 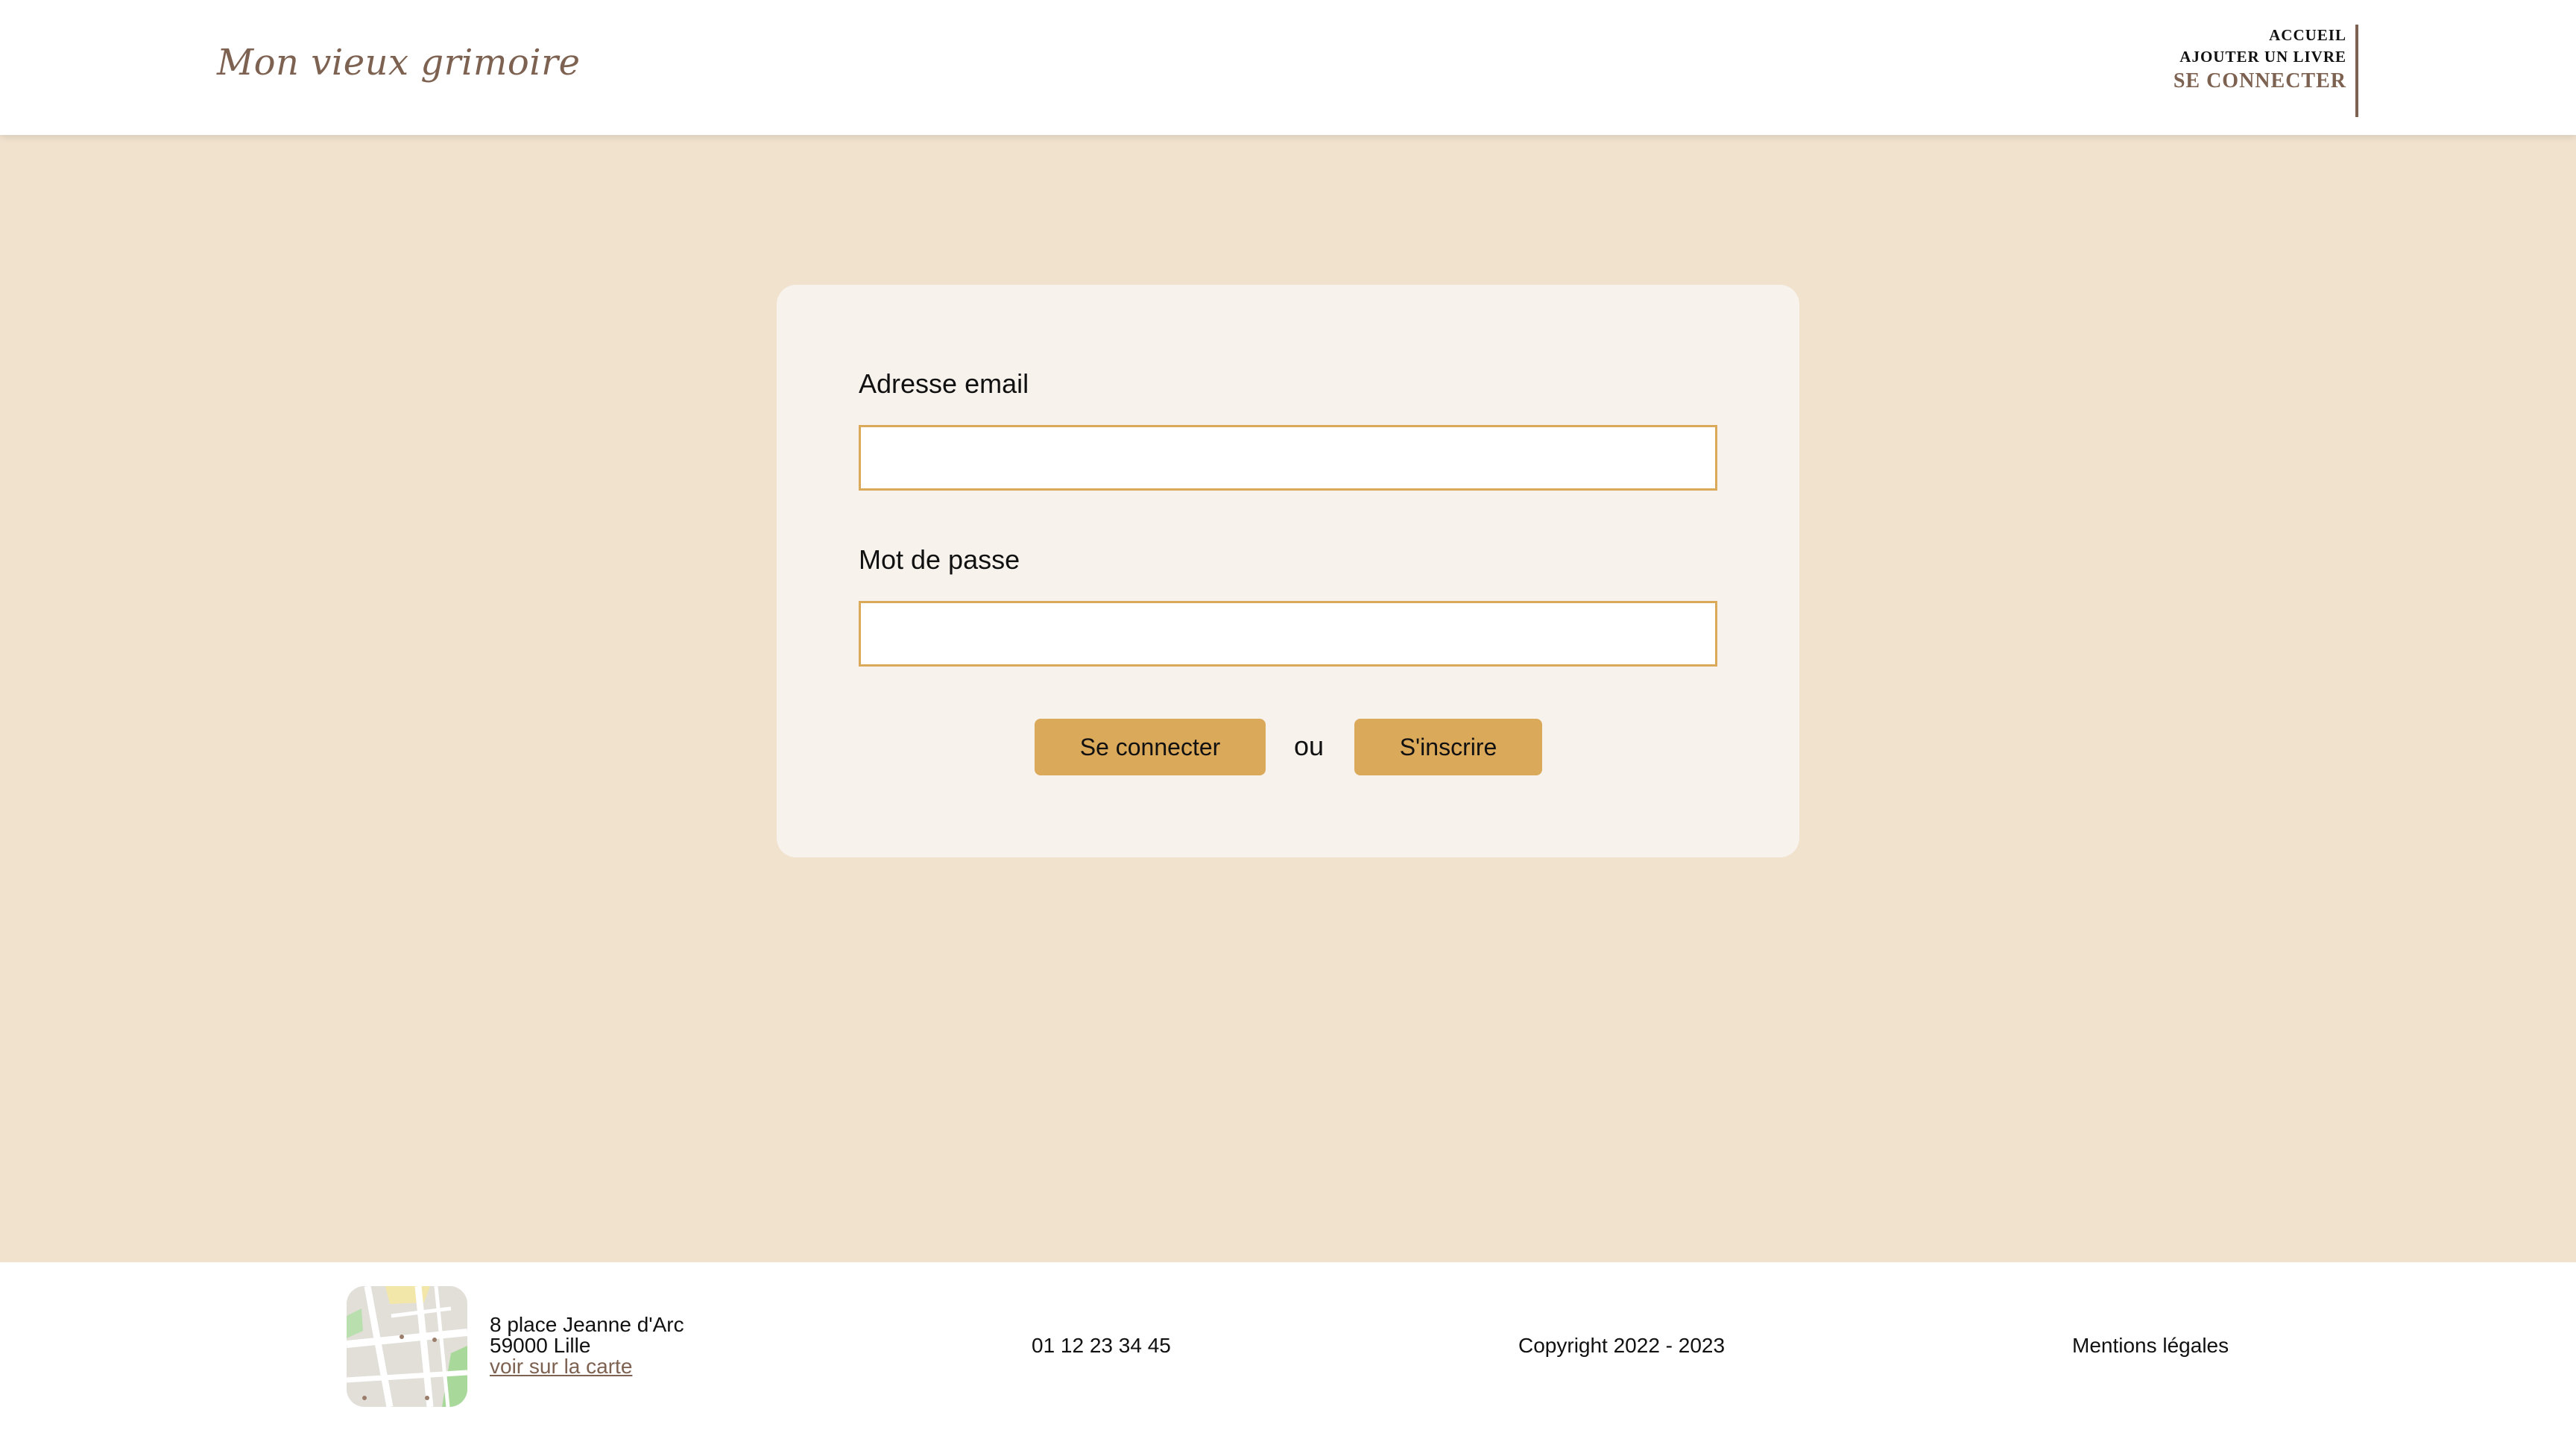 I want to click on password-label: Mot de passe, so click(x=939, y=559).